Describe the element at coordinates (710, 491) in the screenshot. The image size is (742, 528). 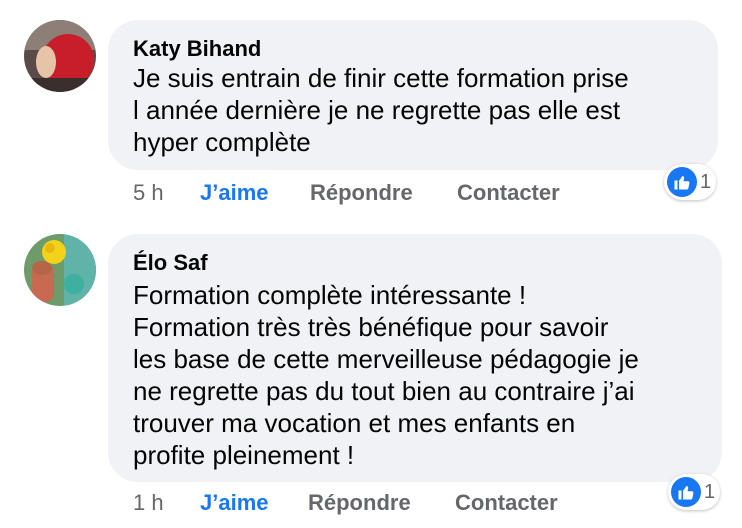
I see `reaction-count: 1` at that location.